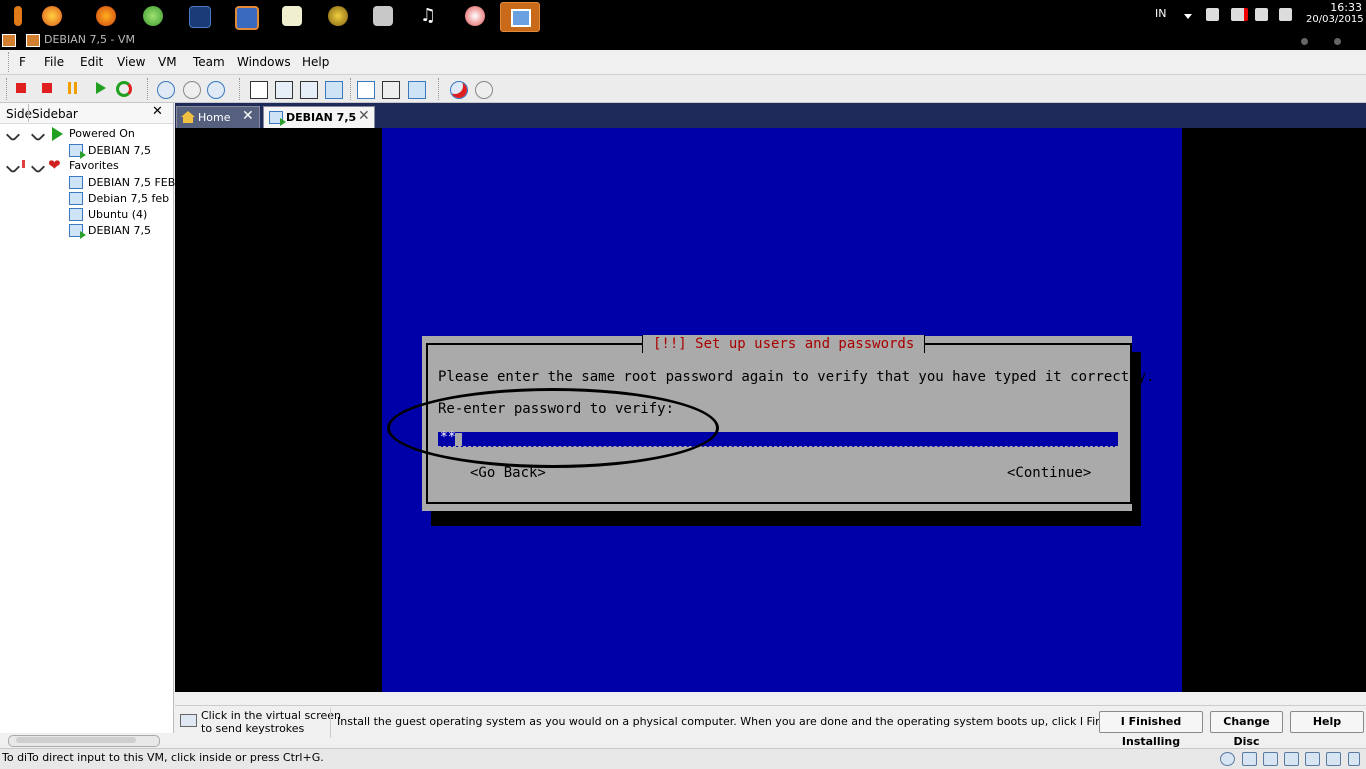 The image size is (1366, 769). Describe the element at coordinates (188, 120) in the screenshot. I see `home-icon-base` at that location.